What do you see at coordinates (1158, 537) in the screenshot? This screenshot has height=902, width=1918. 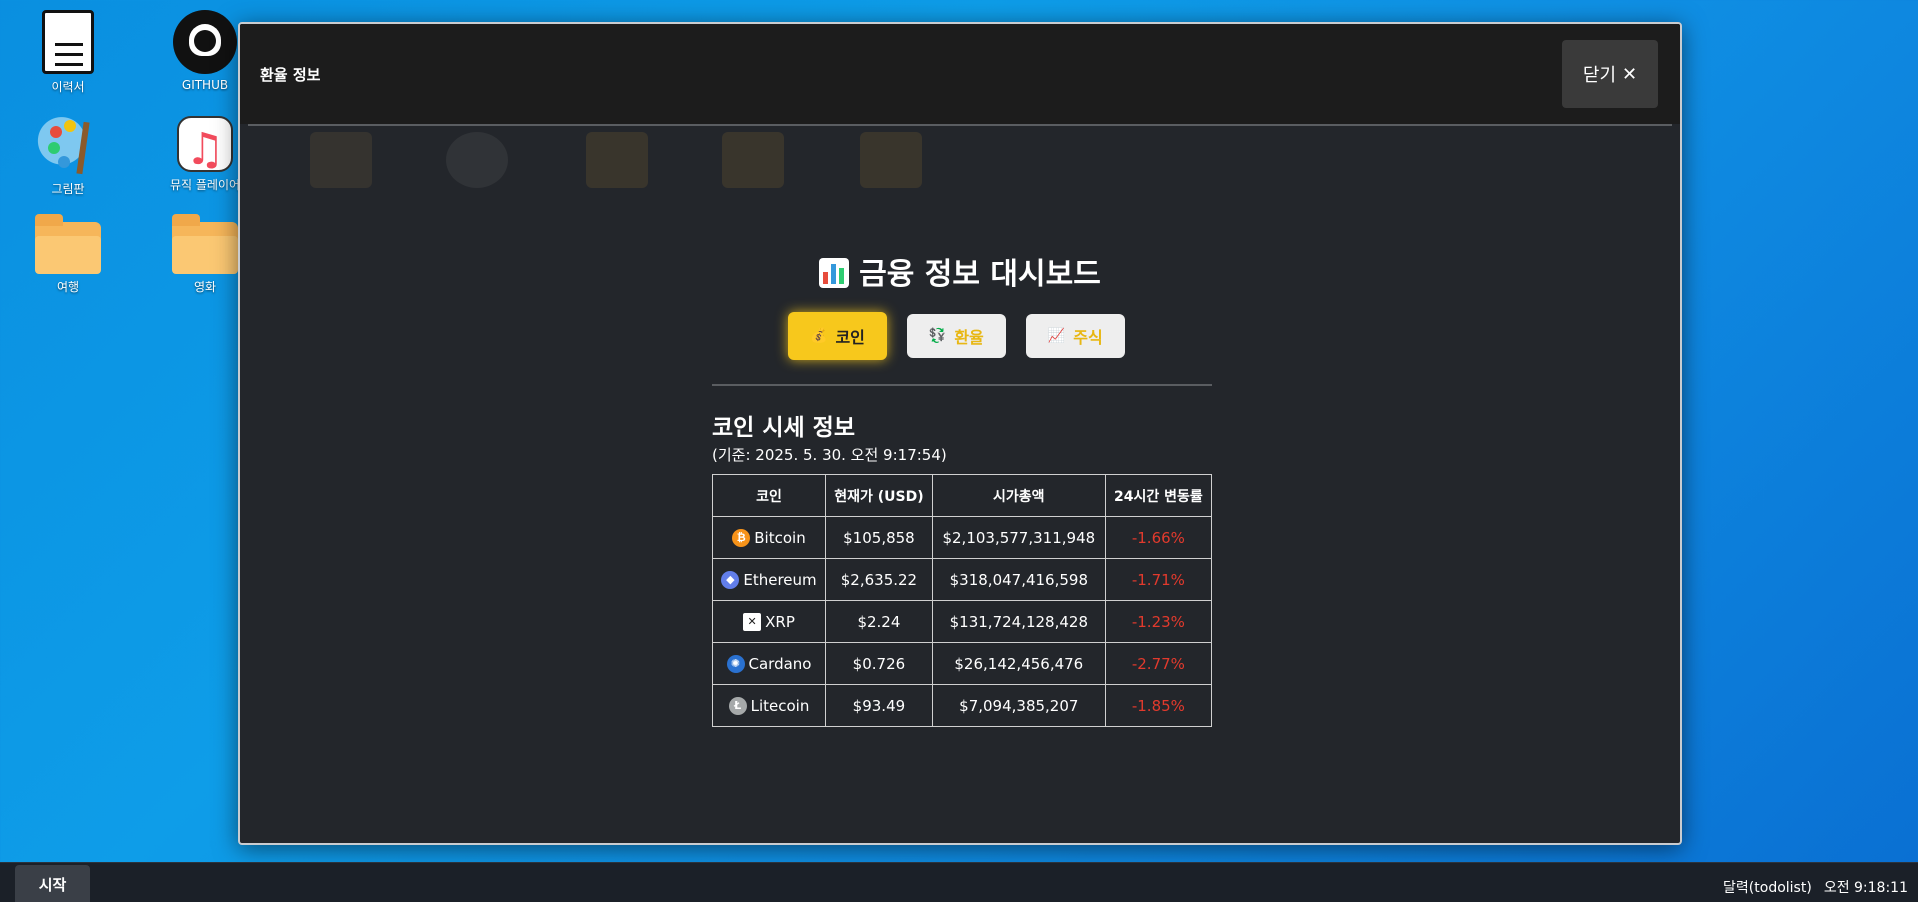 I see `change-cell: -1.66%` at bounding box center [1158, 537].